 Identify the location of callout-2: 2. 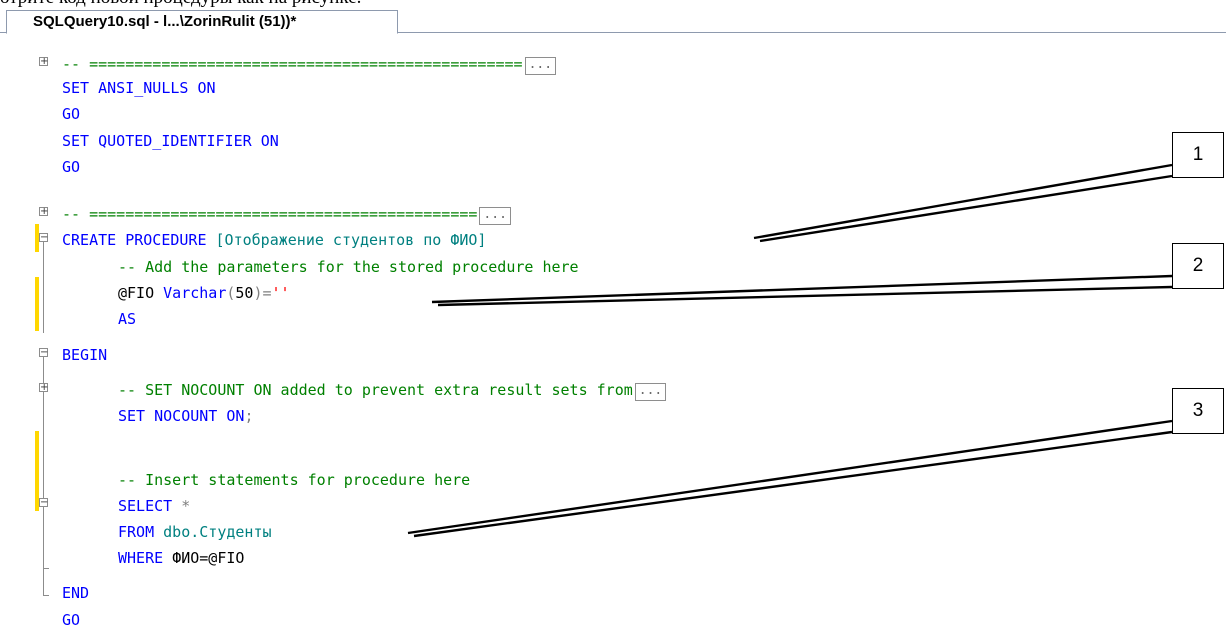
(1198, 266).